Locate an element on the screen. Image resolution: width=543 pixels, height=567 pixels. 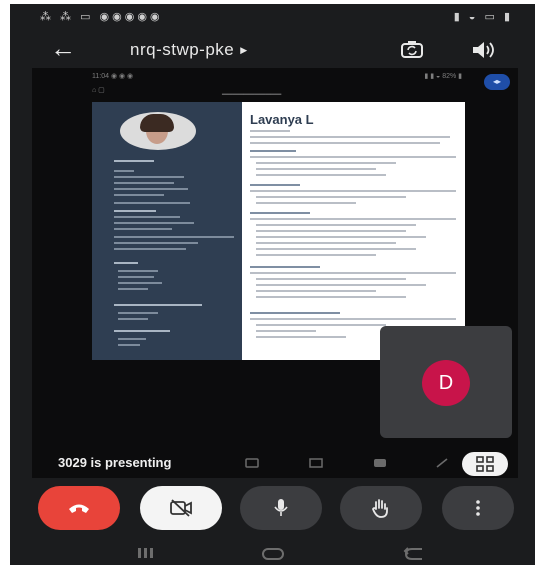
end-call-button is located at coordinates (79, 508).